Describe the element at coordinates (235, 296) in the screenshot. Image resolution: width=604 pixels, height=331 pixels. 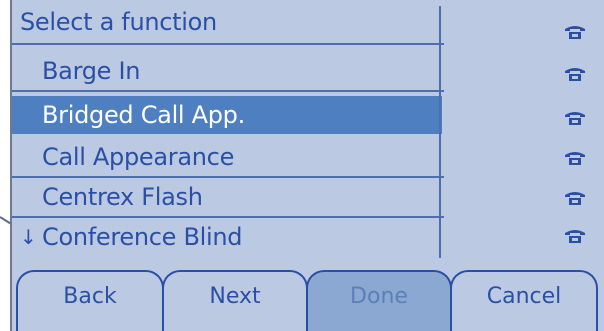
I see `softkey-label: Next` at that location.